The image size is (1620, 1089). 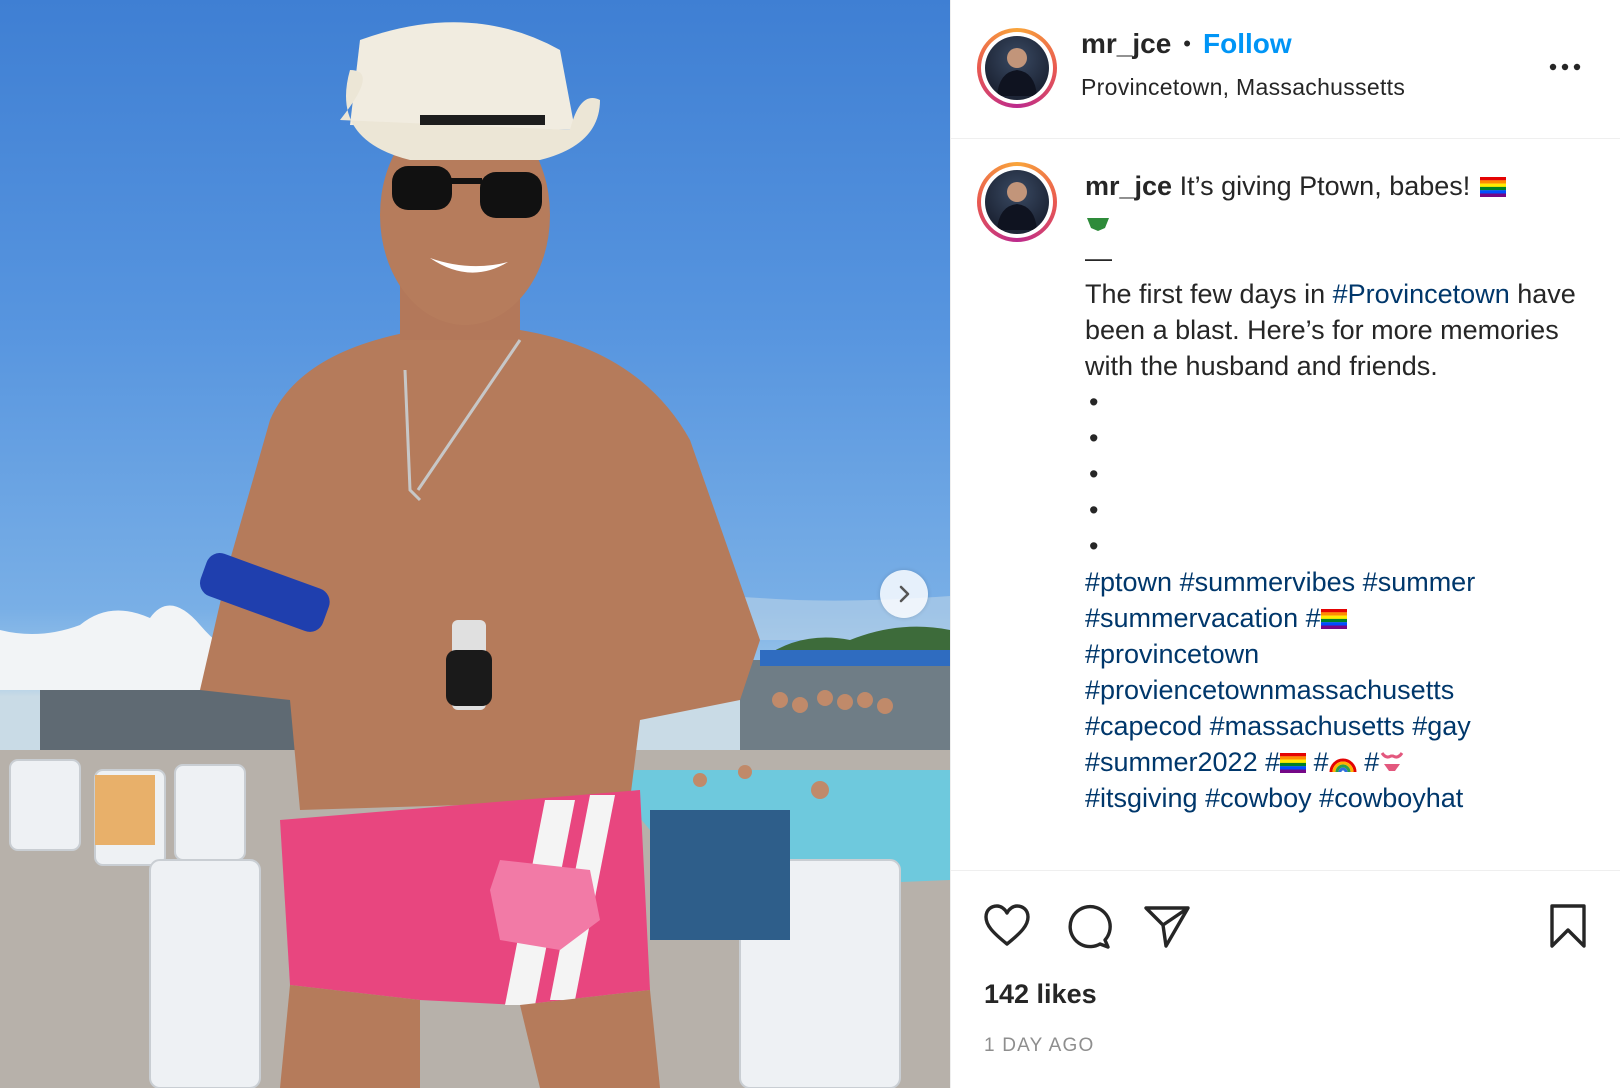 I want to click on hashtag-link: #summer, so click(x=1419, y=582).